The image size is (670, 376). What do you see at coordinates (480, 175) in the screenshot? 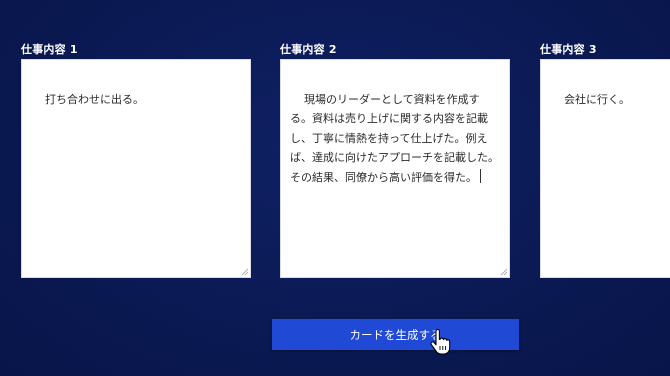
I see `text-caret` at bounding box center [480, 175].